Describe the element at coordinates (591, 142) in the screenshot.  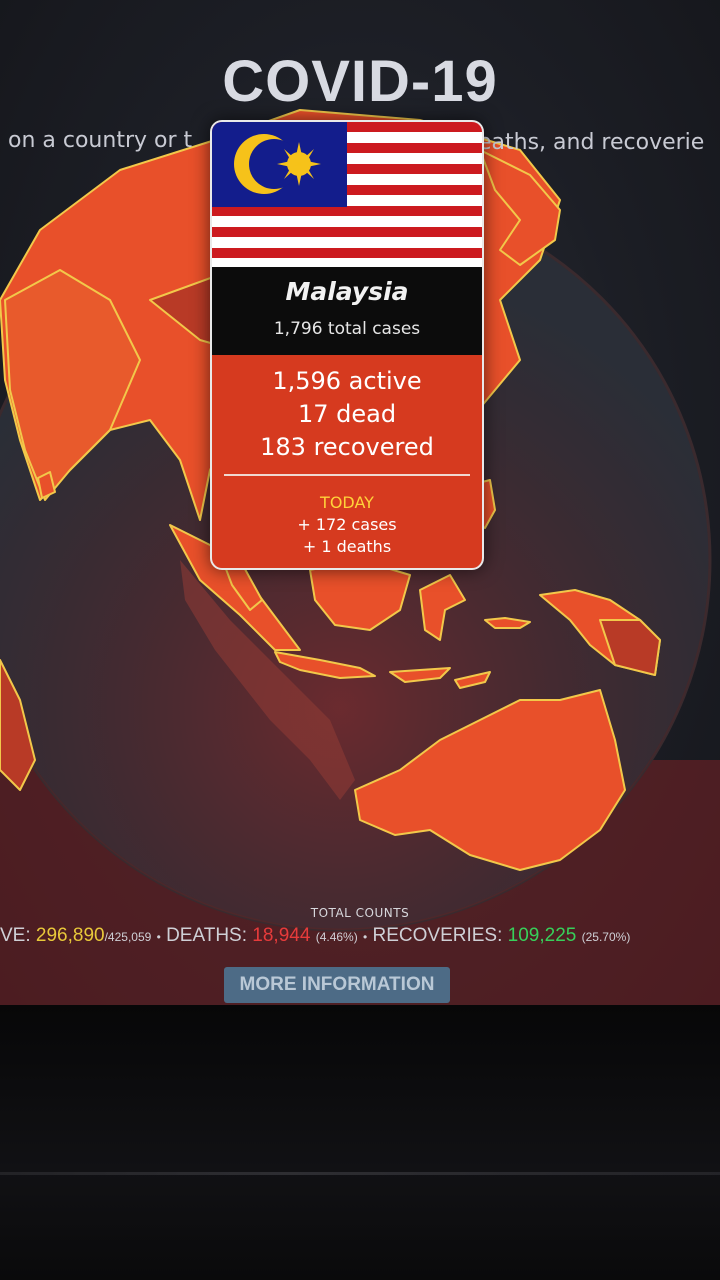
I see `subtitle-right: eaths, and recoverie` at that location.